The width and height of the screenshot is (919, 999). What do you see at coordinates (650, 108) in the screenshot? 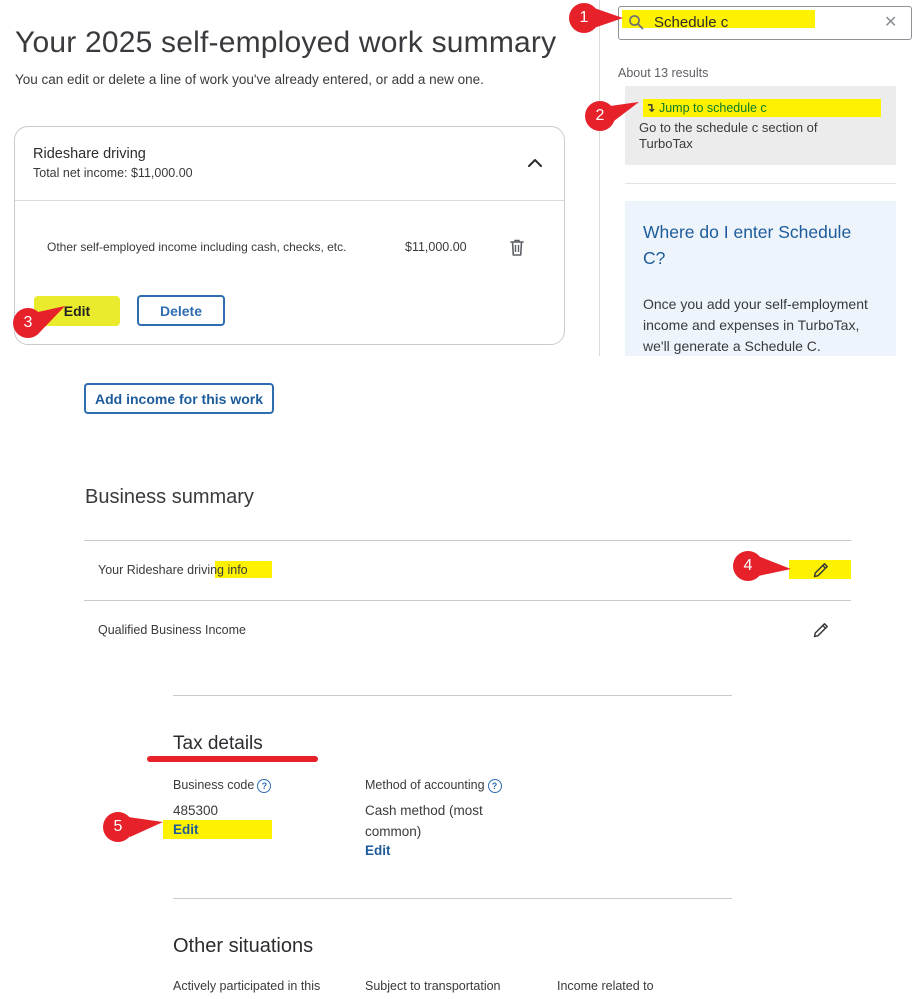
I see `jump-arrow-icon: ↴` at bounding box center [650, 108].